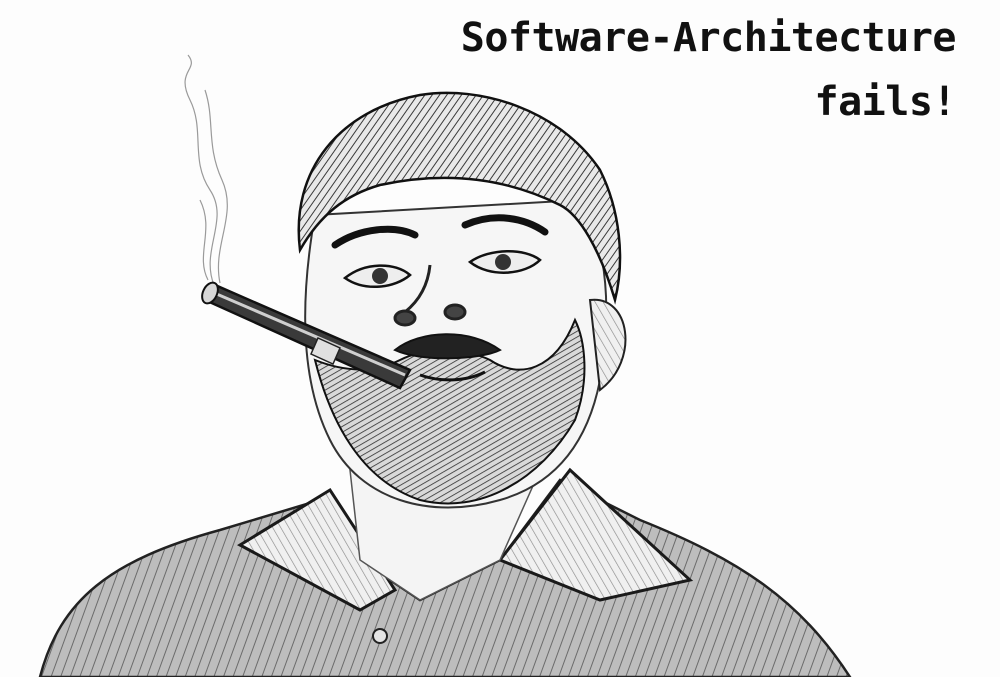 This screenshot has height=677, width=1000. Describe the element at coordinates (708, 38) in the screenshot. I see `caption-line-1: Software-Architecture` at that location.